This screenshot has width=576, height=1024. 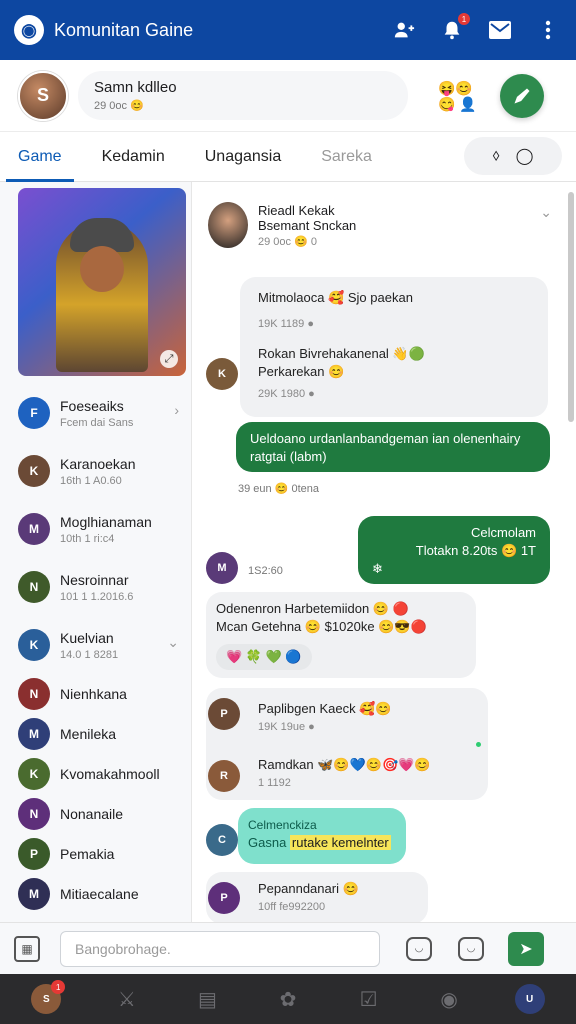 I want to click on tab-kedamin: Kedamin, so click(x=133, y=157).